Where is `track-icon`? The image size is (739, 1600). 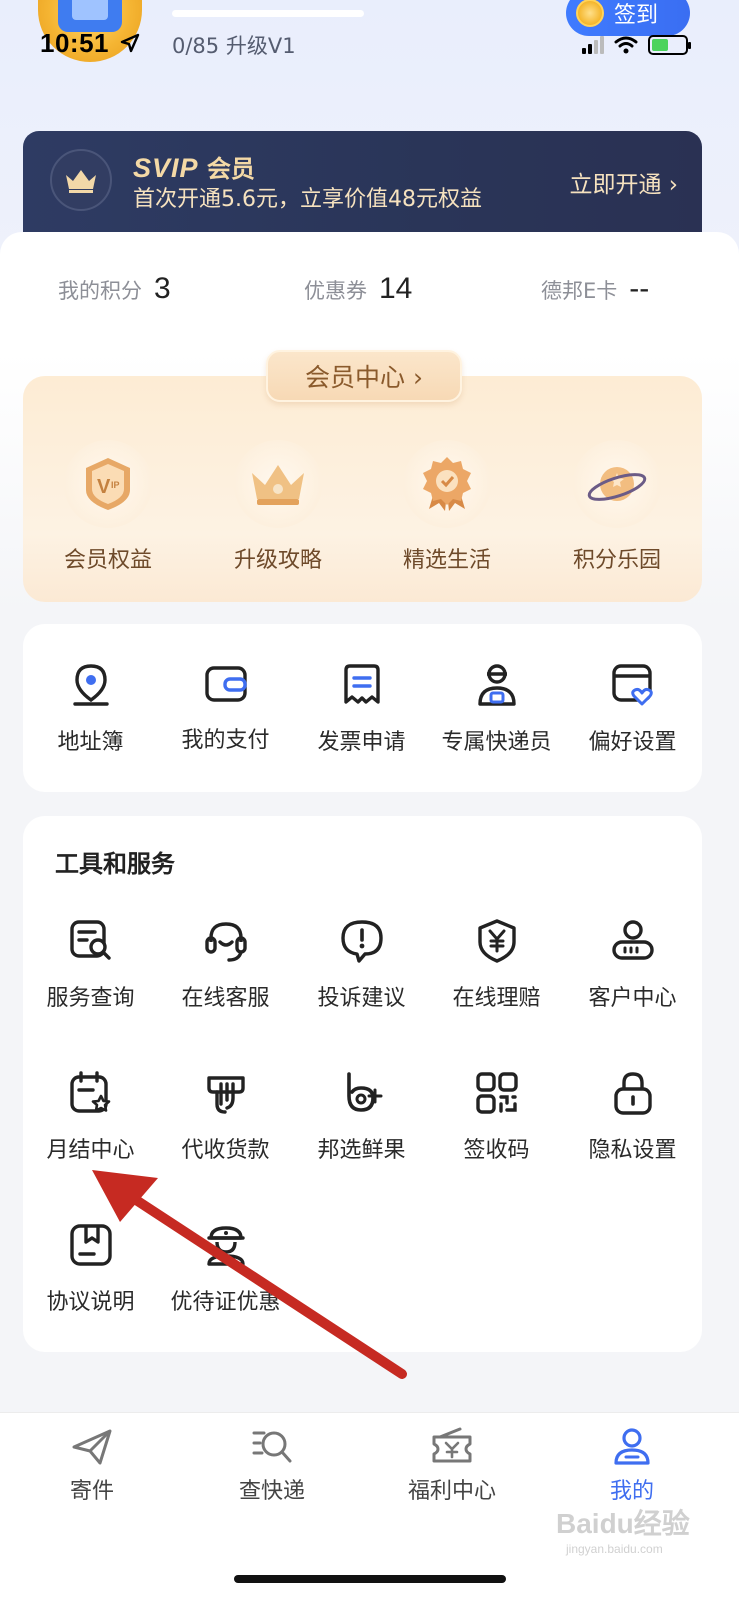
track-icon is located at coordinates (272, 1447).